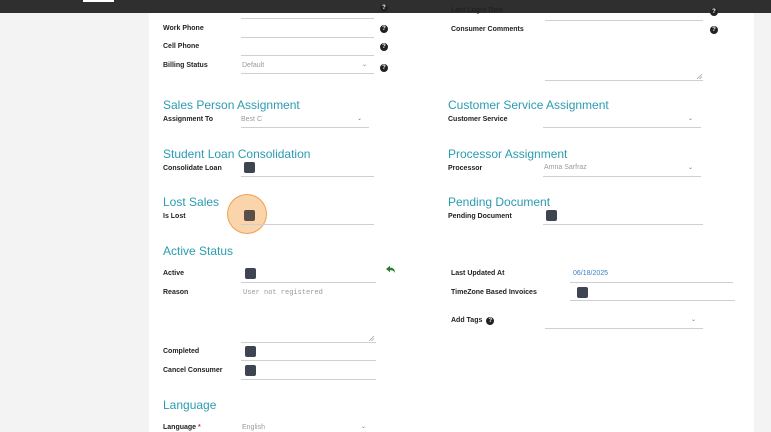 This screenshot has height=432, width=771. I want to click on consumer-comments-label: Consumer Comments, so click(487, 29).